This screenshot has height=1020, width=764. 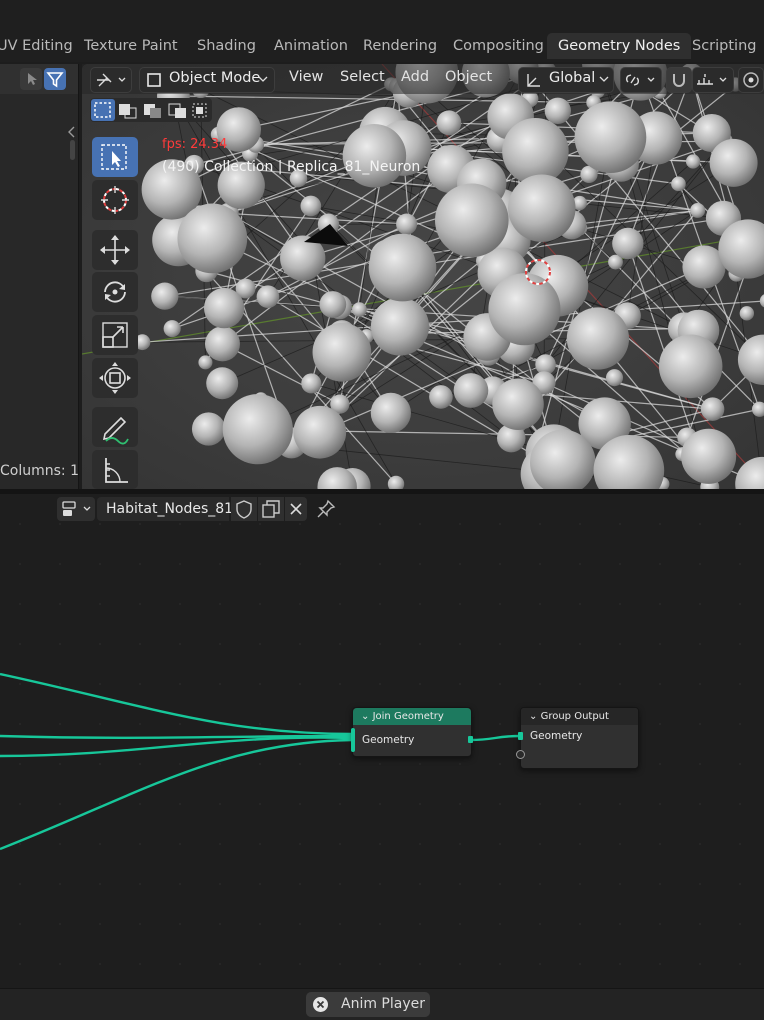 I want to click on move-tool, so click(x=115, y=250).